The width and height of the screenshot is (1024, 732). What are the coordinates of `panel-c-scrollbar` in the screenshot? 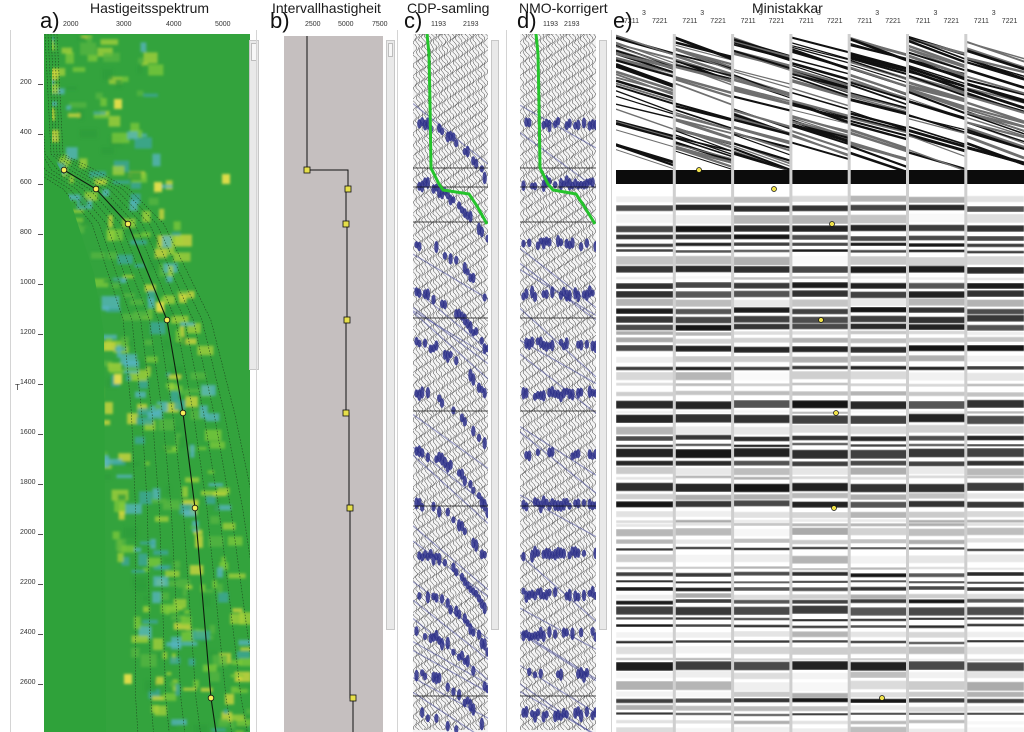 It's located at (495, 335).